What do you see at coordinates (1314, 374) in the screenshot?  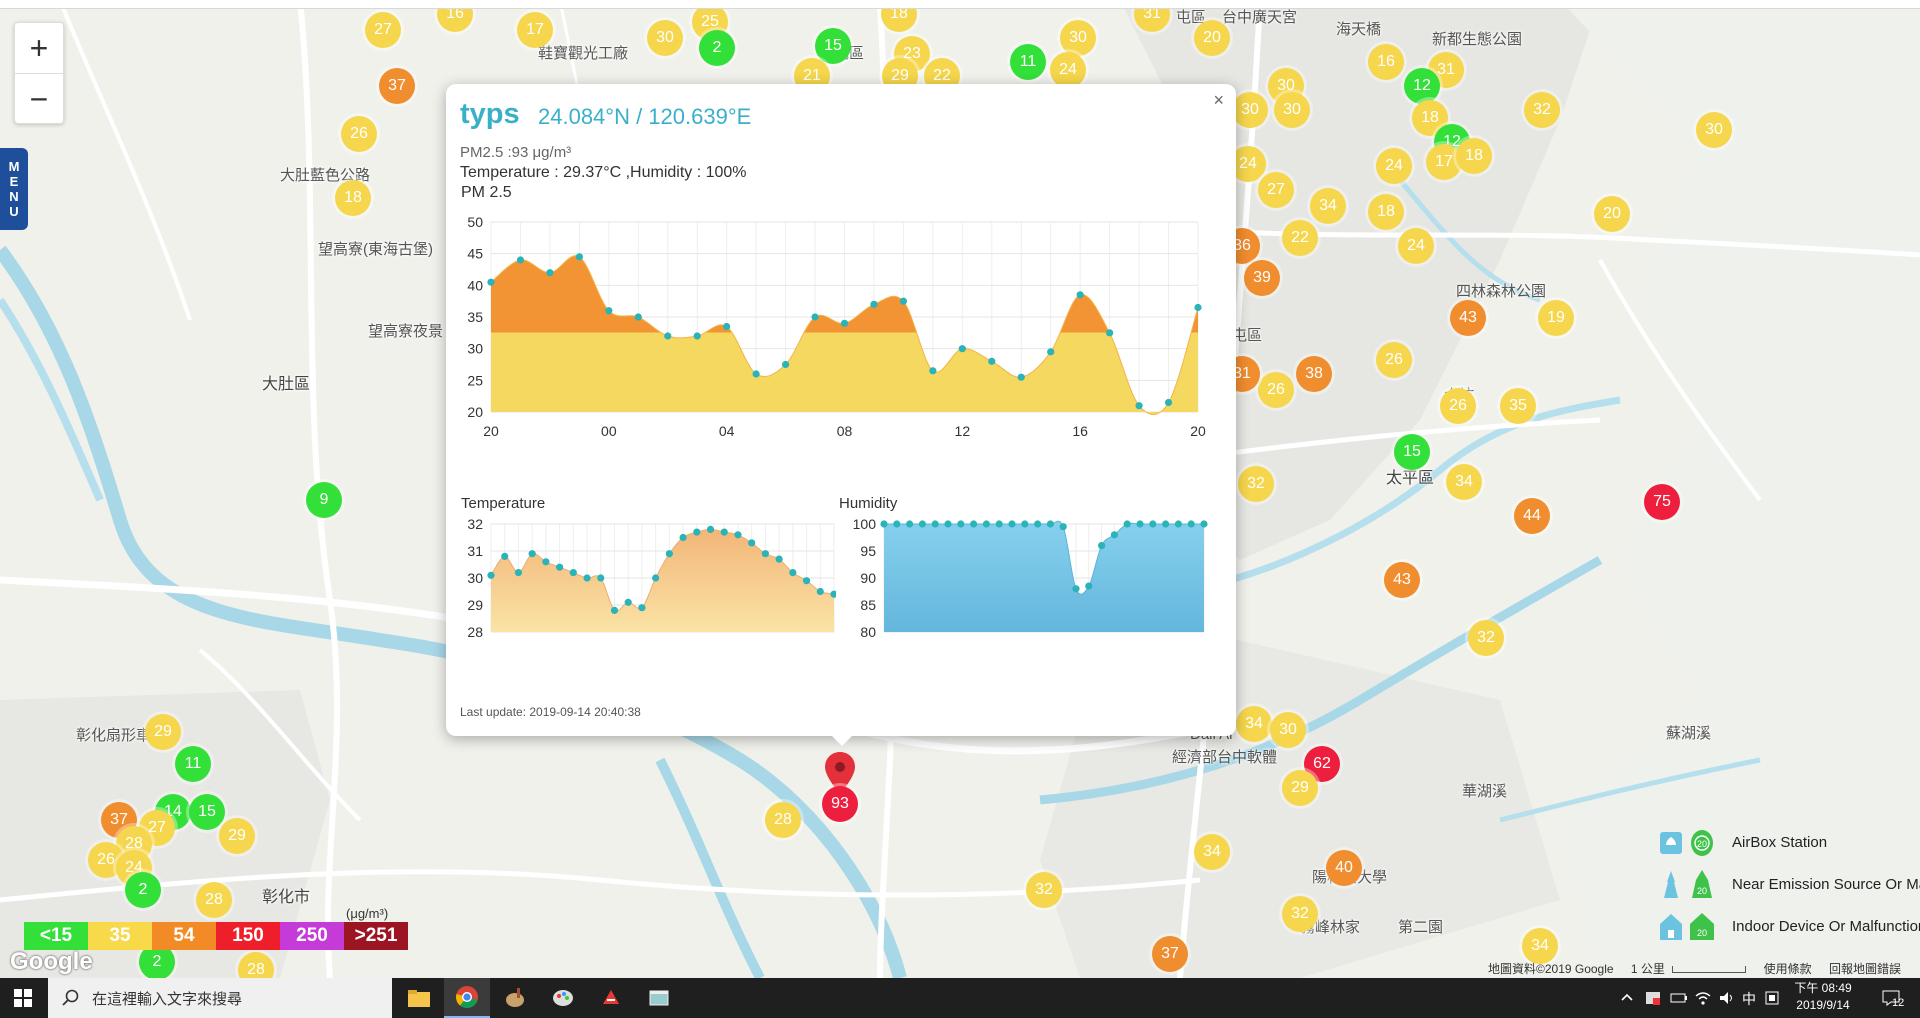 I see `station-marker: 38` at bounding box center [1314, 374].